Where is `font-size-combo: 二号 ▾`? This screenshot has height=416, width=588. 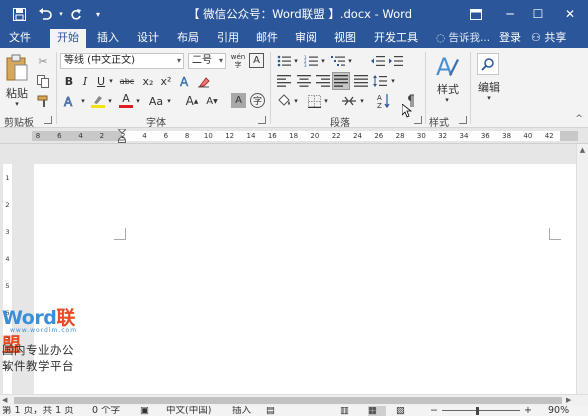
font-size-combo: 二号 ▾ is located at coordinates (207, 61).